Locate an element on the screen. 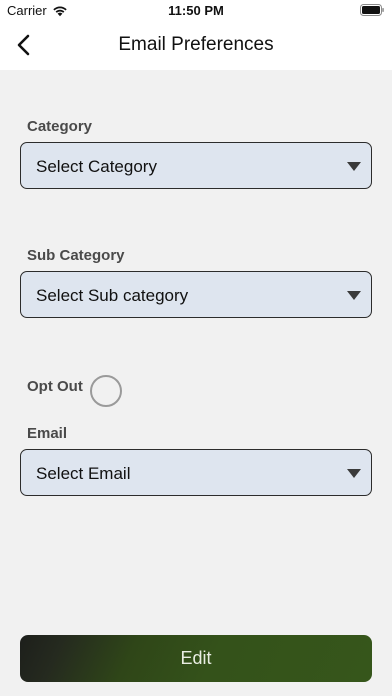 The width and height of the screenshot is (392, 696). navigation-bar: Email Preferences is located at coordinates (196, 46).